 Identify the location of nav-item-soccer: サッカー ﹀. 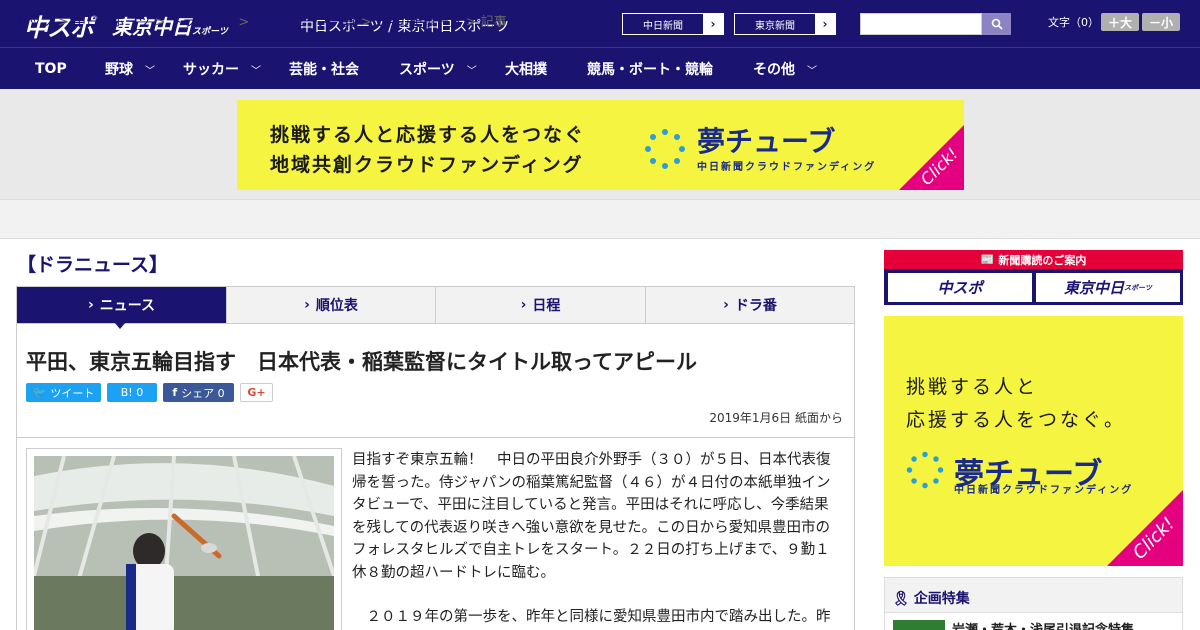
(222, 69).